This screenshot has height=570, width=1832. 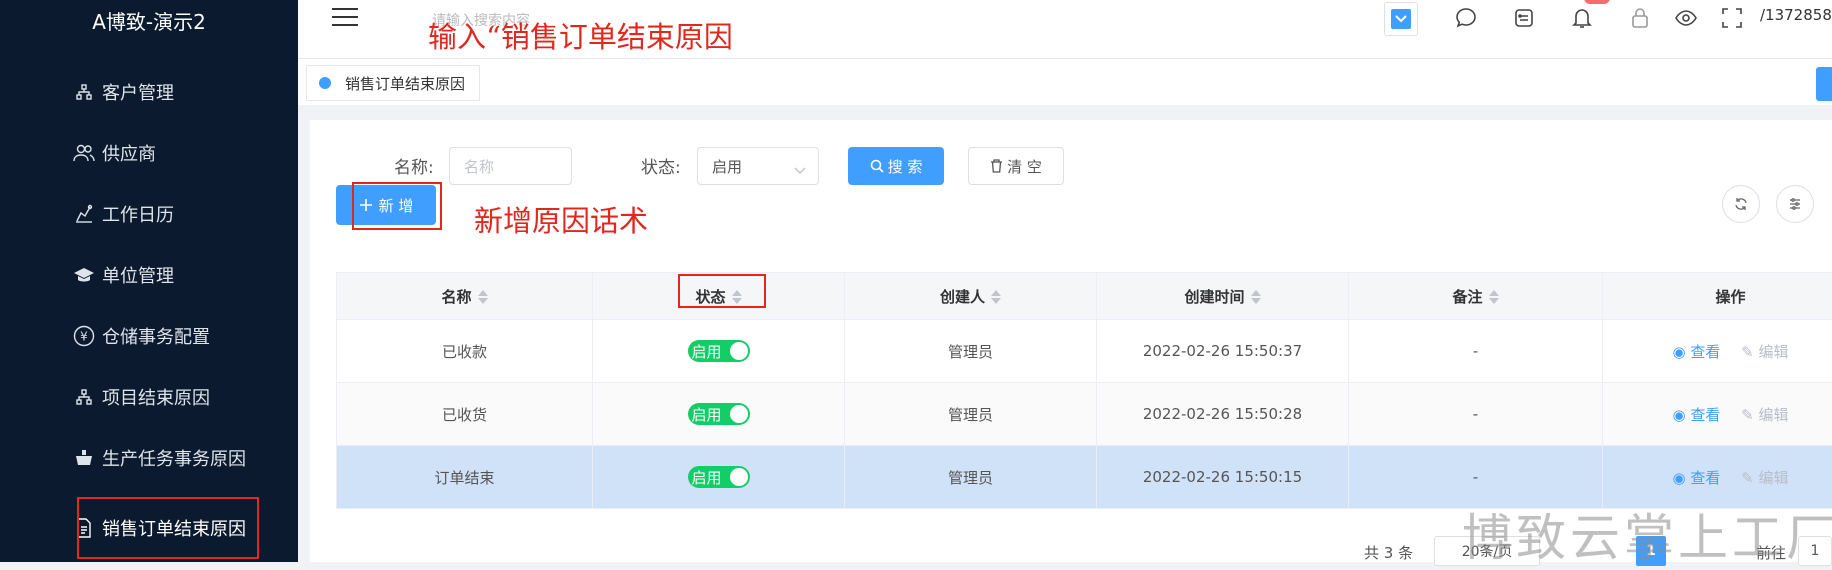 I want to click on app-title: A博致-演示2, so click(x=149, y=20).